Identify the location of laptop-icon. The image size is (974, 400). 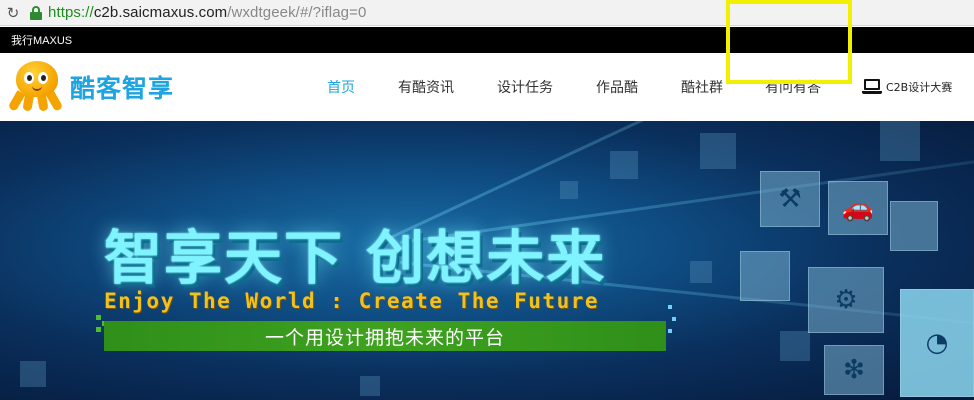
(872, 87).